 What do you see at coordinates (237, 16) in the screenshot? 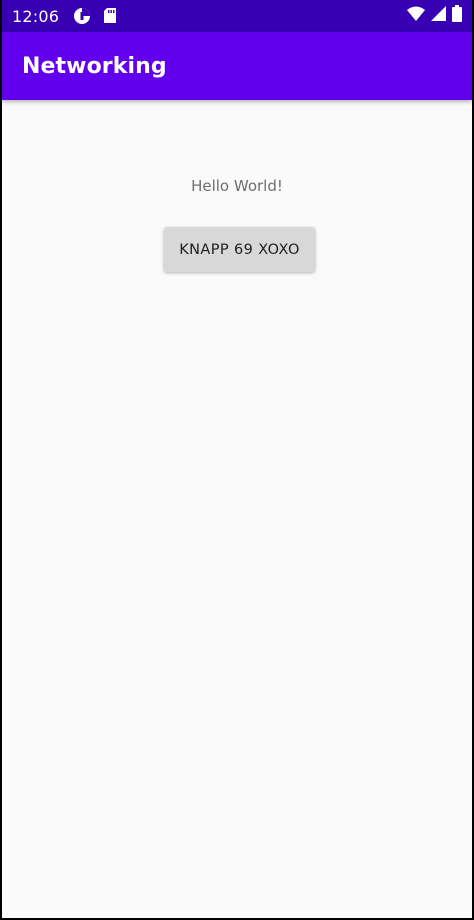
I see `status-bar: 12:06` at bounding box center [237, 16].